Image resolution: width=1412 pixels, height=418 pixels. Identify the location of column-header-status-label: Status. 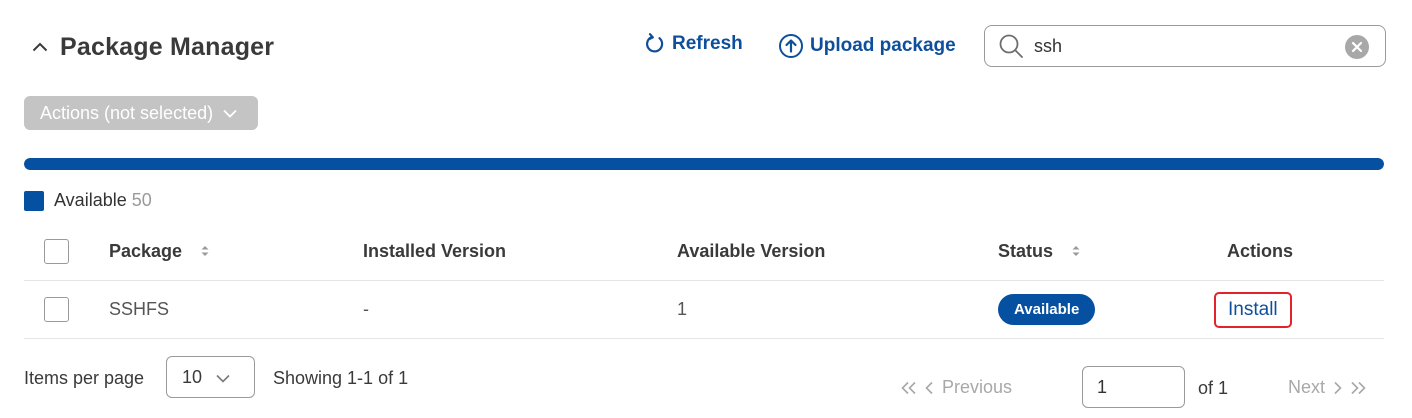
(1026, 250).